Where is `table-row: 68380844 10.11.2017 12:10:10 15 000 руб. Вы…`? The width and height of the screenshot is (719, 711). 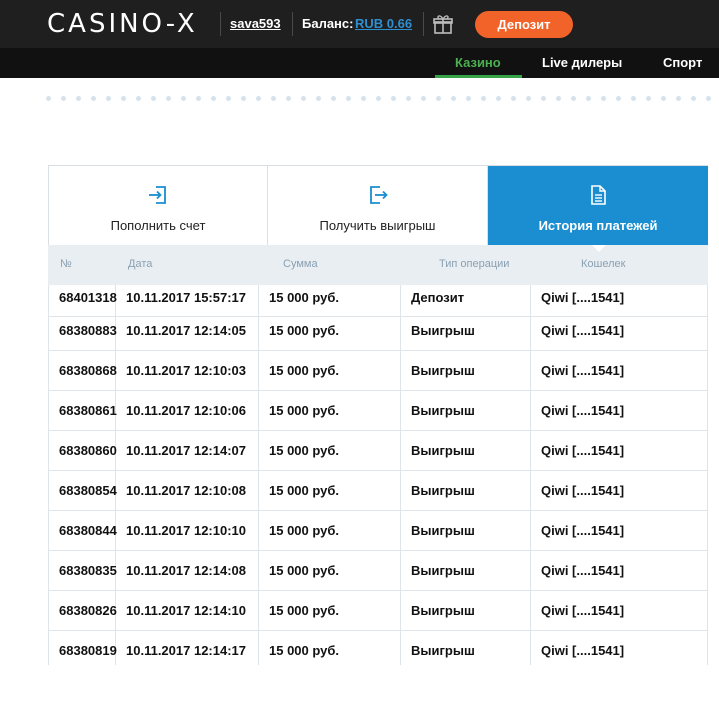
table-row: 68380844 10.11.2017 12:10:10 15 000 руб. Вы… is located at coordinates (378, 531).